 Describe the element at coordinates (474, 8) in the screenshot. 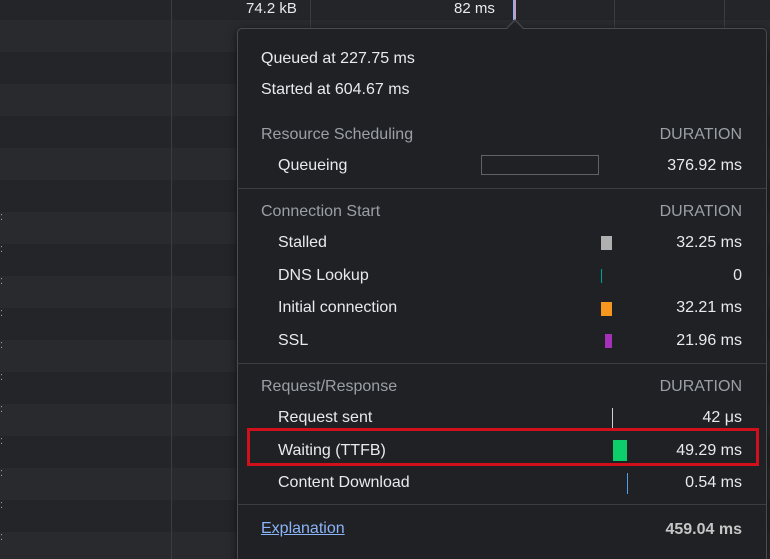

I see `time-cell: 82 ms` at that location.